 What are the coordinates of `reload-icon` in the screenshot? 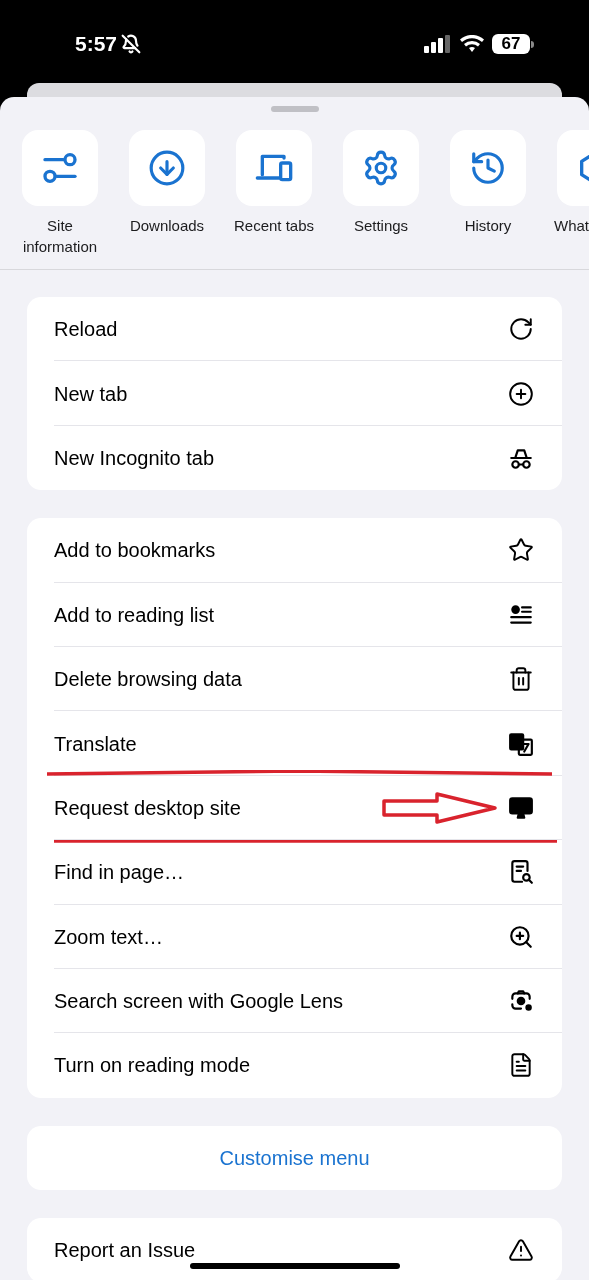 It's located at (521, 329).